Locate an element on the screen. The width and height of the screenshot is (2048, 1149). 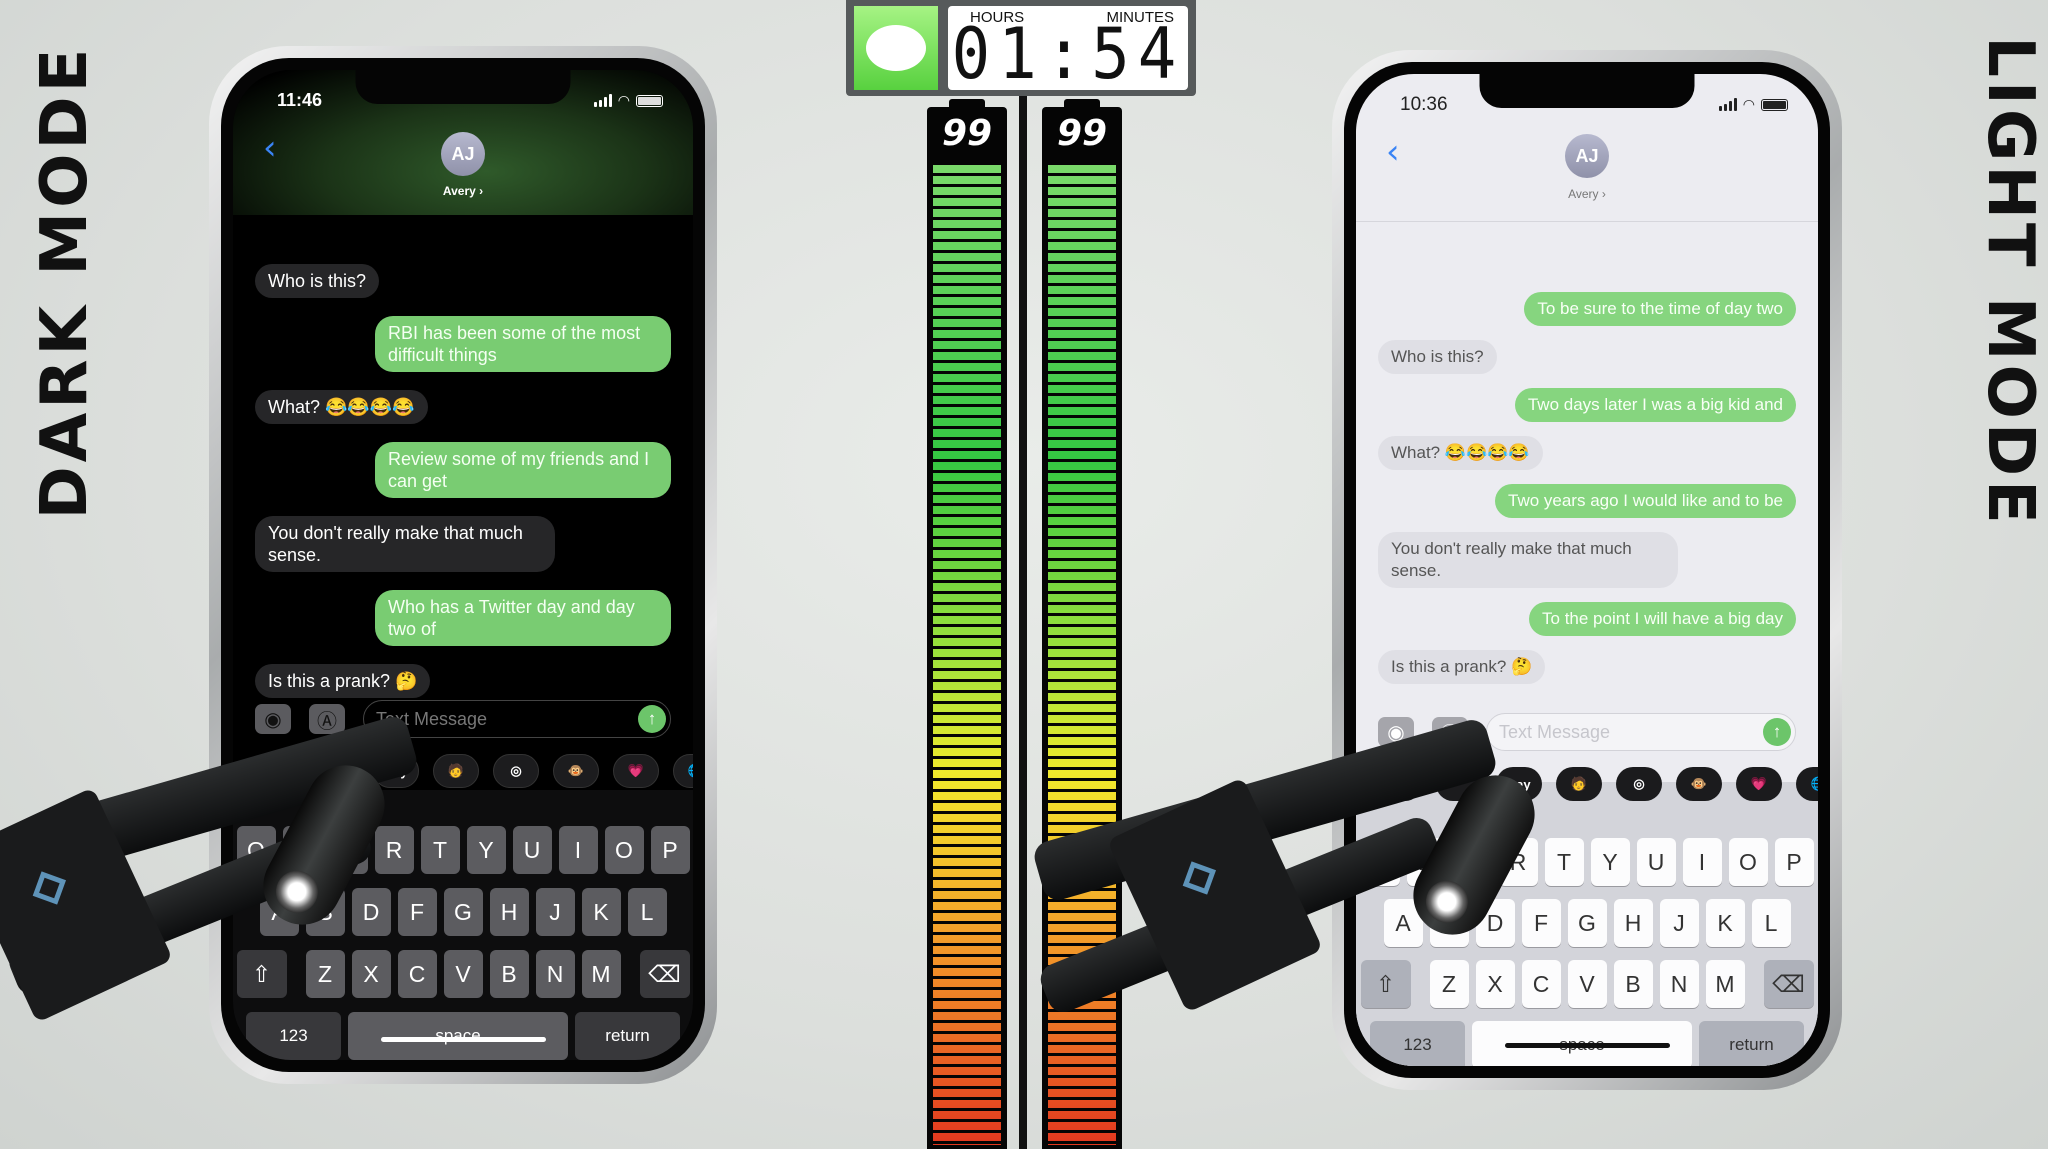
keyboard-row: ⇧ Z X C V B N M ⌫ is located at coordinates (1587, 984).